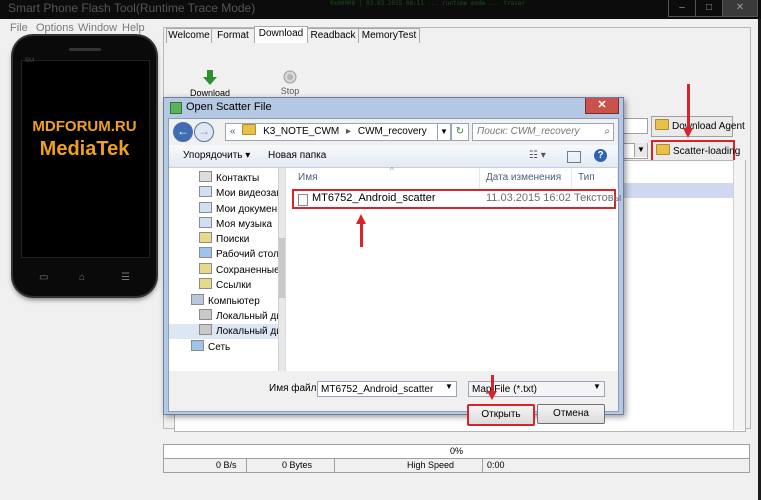 This screenshot has width=761, height=500. What do you see at coordinates (501, 415) in the screenshot?
I see `open-button: Открыть` at bounding box center [501, 415].